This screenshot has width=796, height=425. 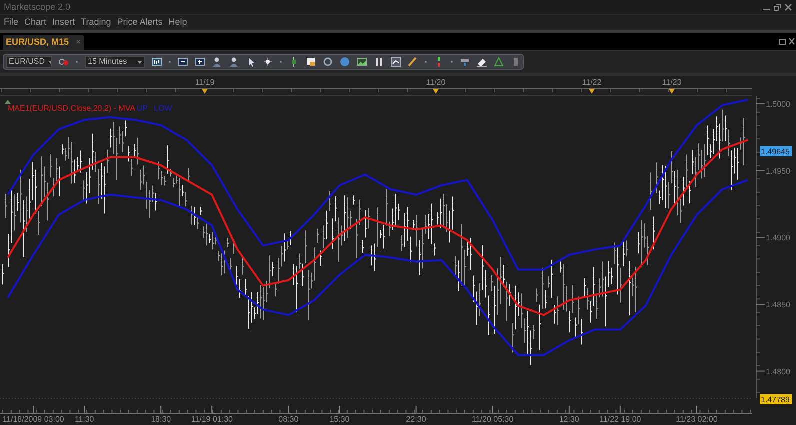 What do you see at coordinates (200, 62) in the screenshot?
I see `zoom-in-icon` at bounding box center [200, 62].